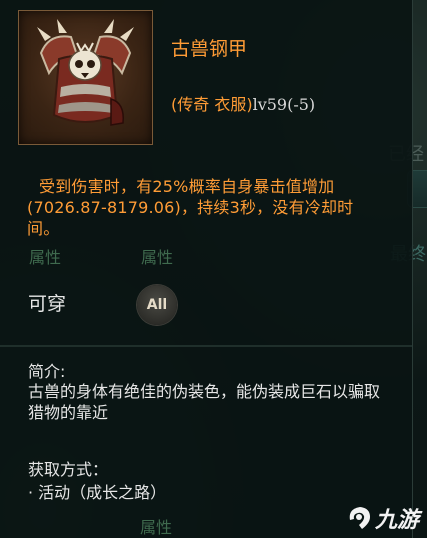 The width and height of the screenshot is (427, 538). I want to click on watermark-brand: 九游, so click(396, 520).